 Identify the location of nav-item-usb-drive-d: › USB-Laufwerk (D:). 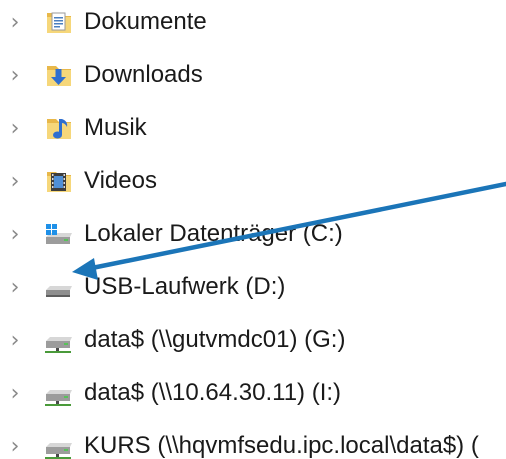
(253, 288).